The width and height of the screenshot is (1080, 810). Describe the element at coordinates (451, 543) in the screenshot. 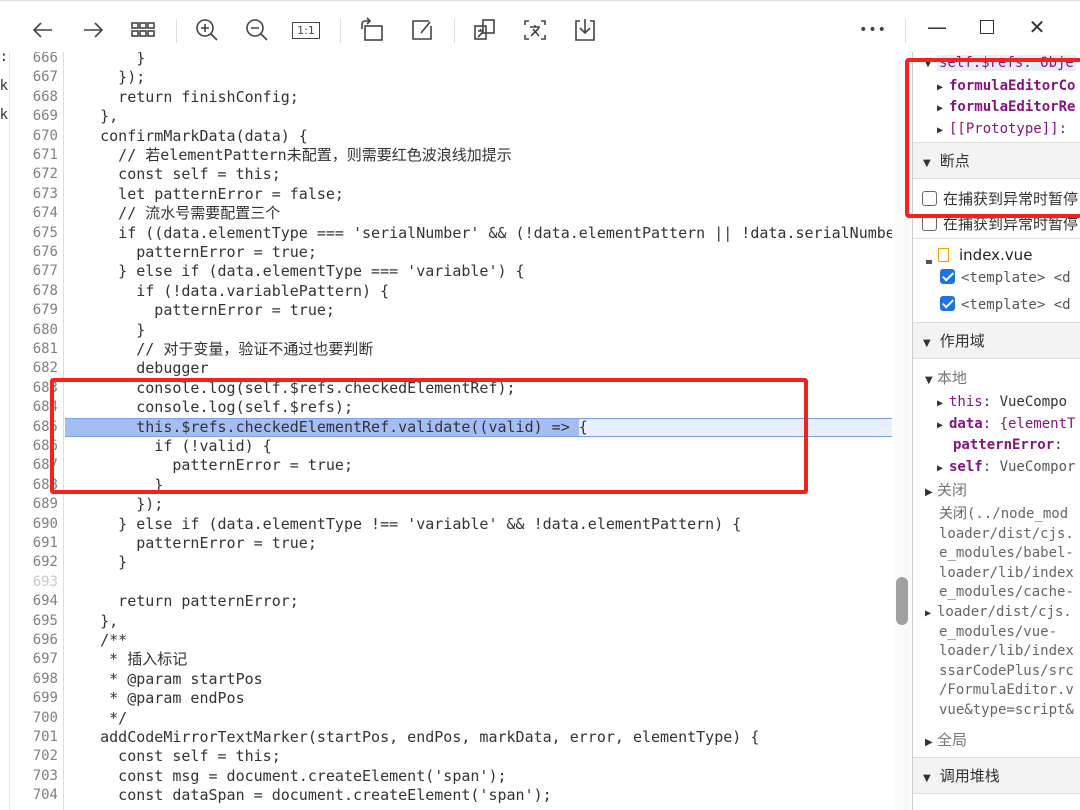

I see `code-line: 691 patternError = true;` at that location.